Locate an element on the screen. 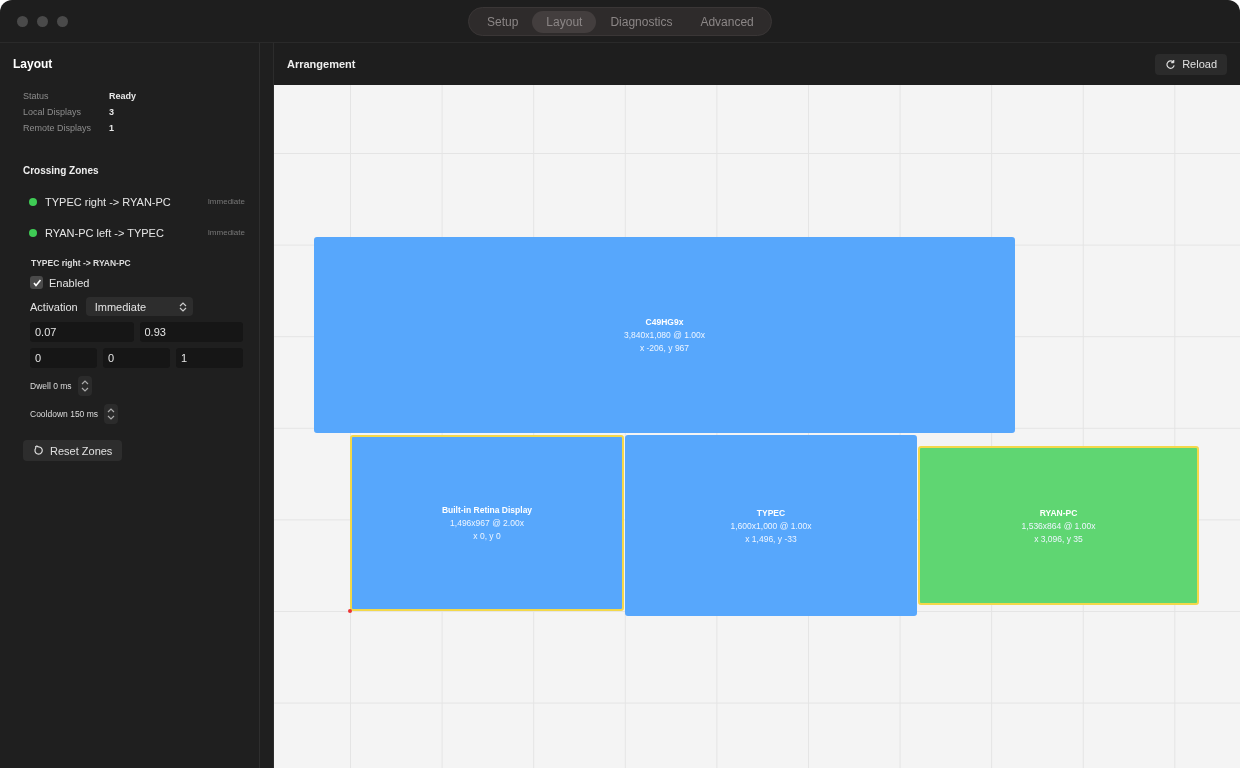 This screenshot has height=768, width=1240. stat-value: 1 is located at coordinates (112, 128).